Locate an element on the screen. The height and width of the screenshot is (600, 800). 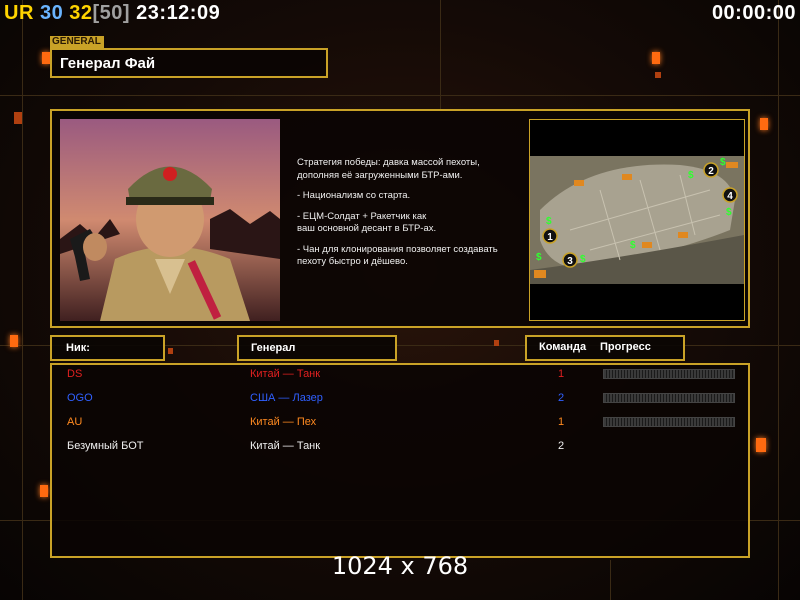
general-name: Генерал Фай is located at coordinates (108, 63).